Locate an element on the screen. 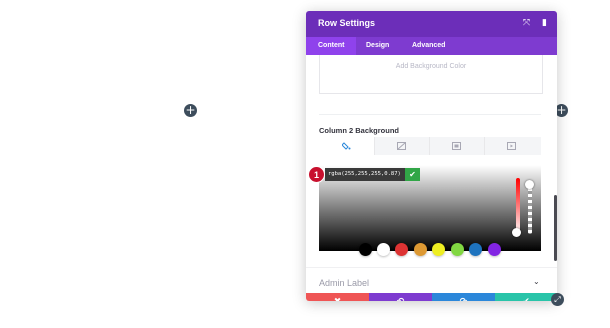 The width and height of the screenshot is (610, 328). color-picker-area: rgba(255,255,255,0.87) ✔ 1 is located at coordinates (424, 207).